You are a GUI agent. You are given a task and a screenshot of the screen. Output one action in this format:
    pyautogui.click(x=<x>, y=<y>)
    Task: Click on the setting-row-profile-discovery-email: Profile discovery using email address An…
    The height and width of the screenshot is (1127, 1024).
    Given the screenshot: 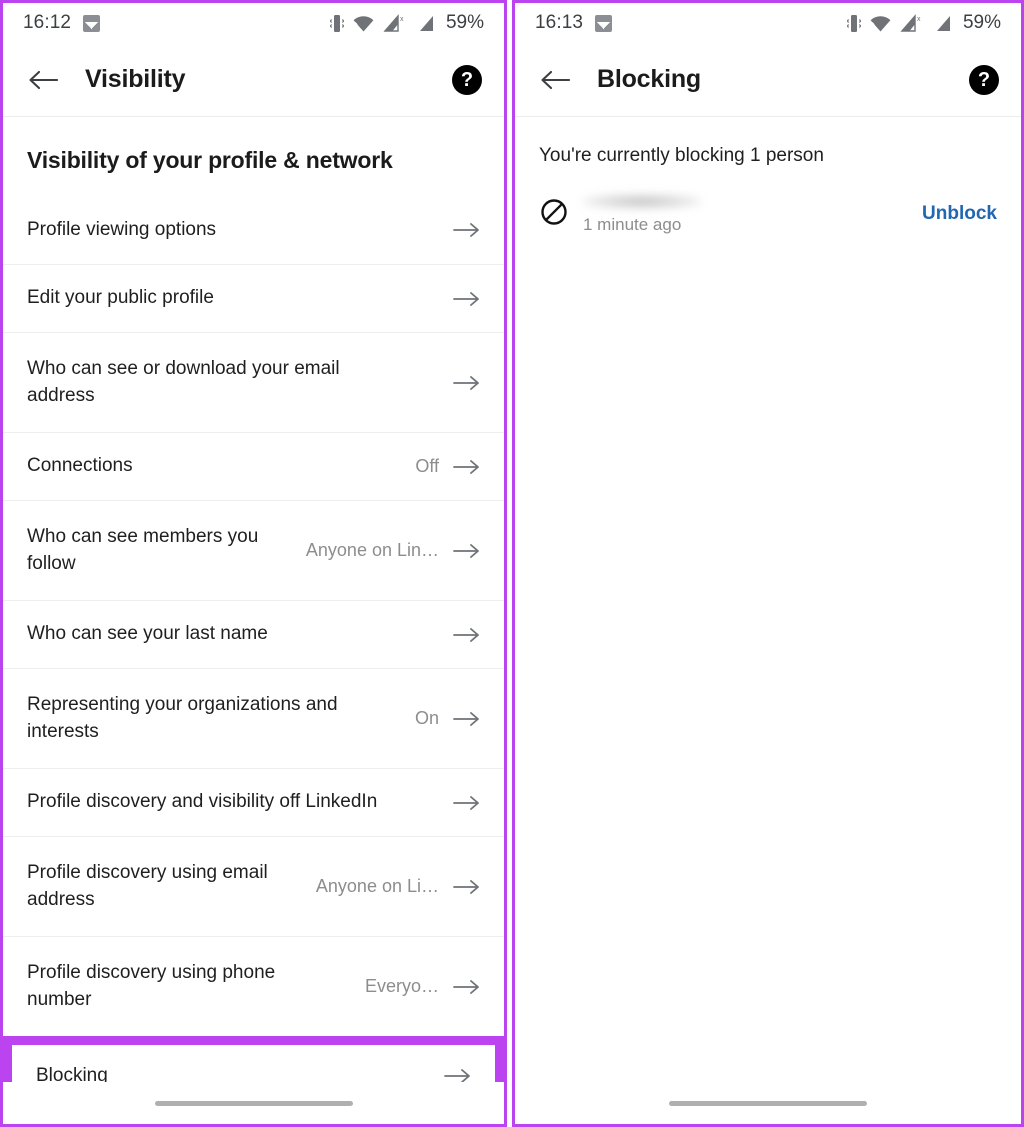 What is the action you would take?
    pyautogui.click(x=253, y=886)
    